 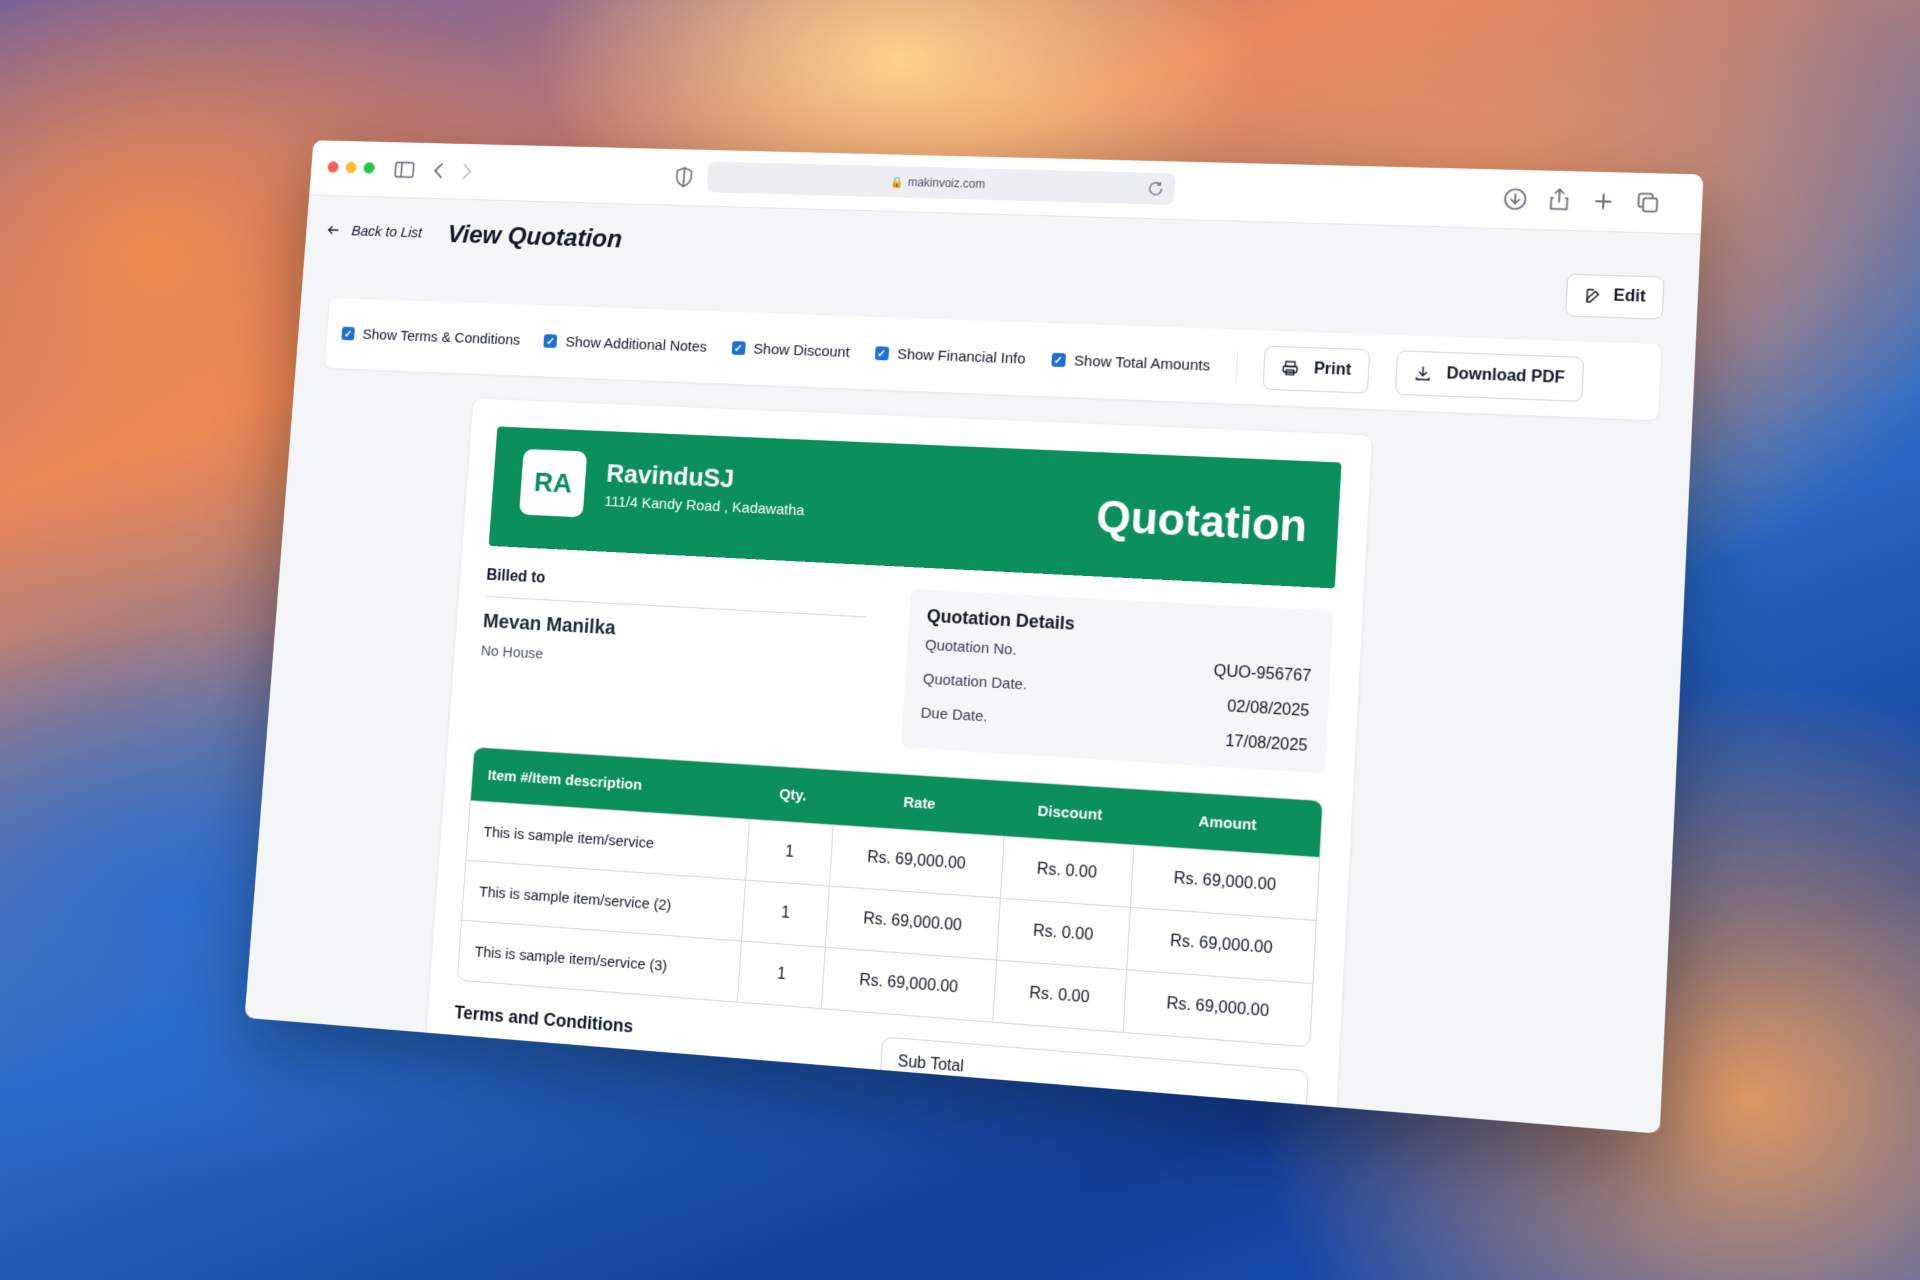 I want to click on option-show-totals: ✓ Show Total Amounts, so click(x=1130, y=363).